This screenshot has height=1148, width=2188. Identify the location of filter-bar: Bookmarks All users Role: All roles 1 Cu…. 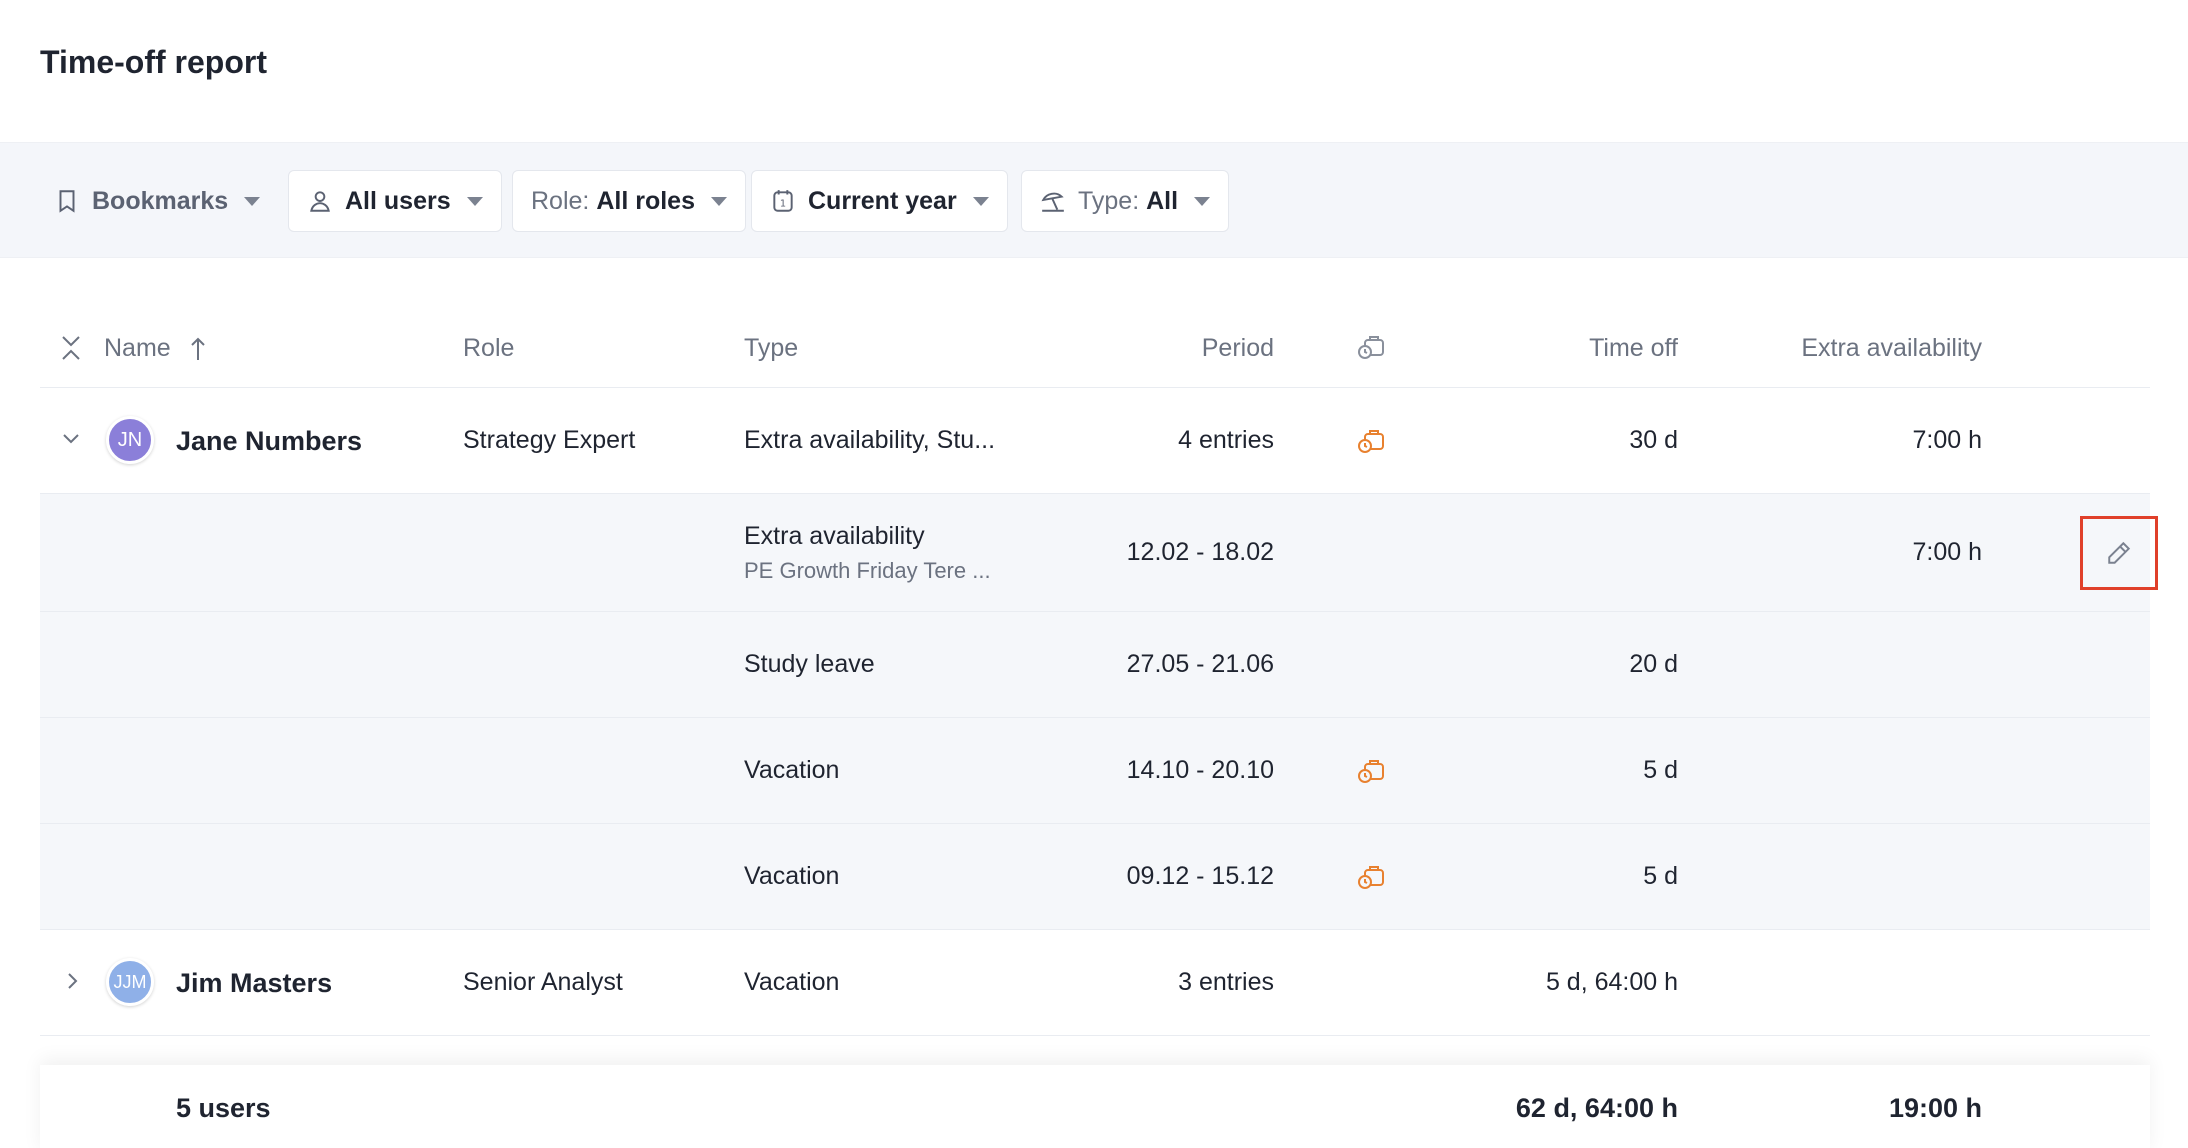
(1094, 200).